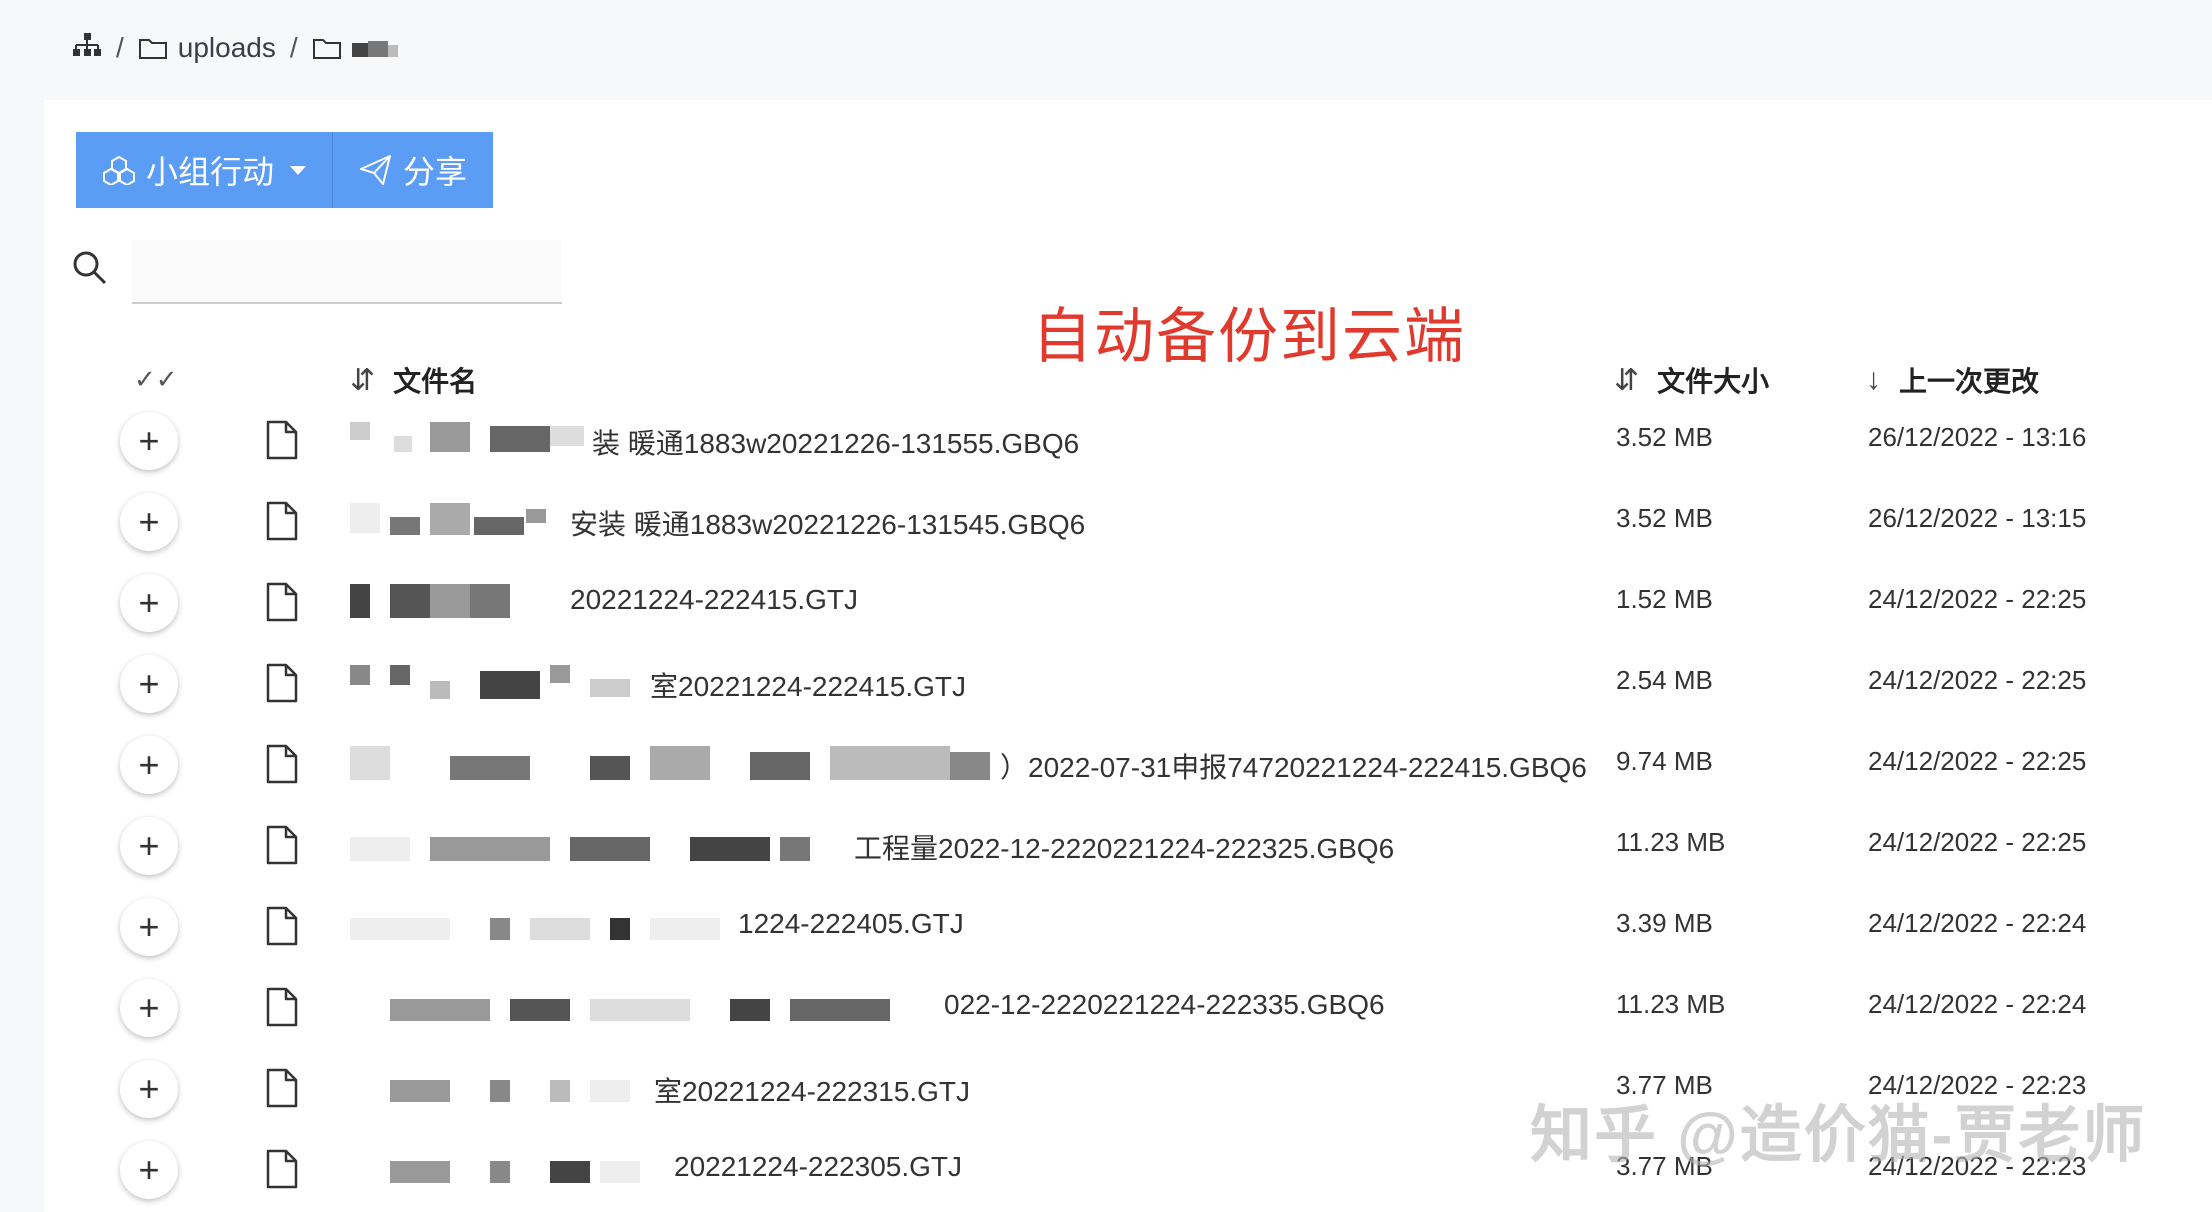 Image resolution: width=2212 pixels, height=1212 pixels. Describe the element at coordinates (1664, 923) in the screenshot. I see `file-size: 3.39 MB` at that location.